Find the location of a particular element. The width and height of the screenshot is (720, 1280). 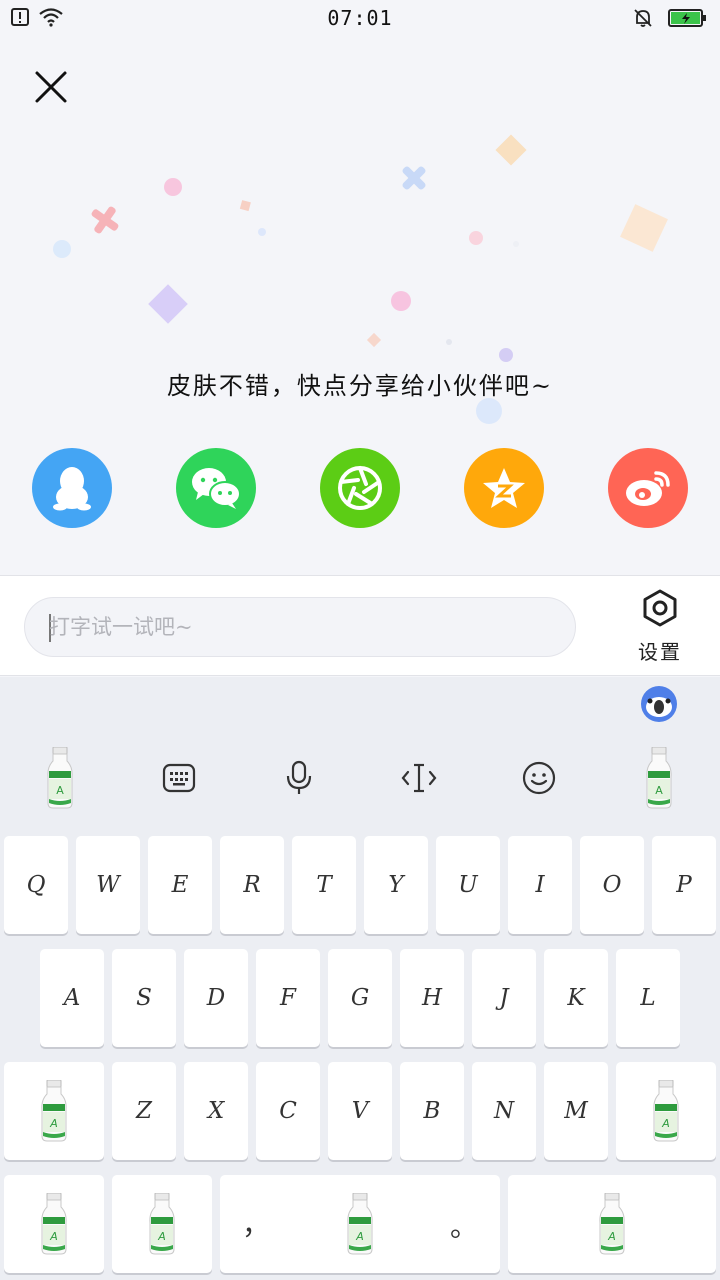

key-g: G is located at coordinates (360, 998).